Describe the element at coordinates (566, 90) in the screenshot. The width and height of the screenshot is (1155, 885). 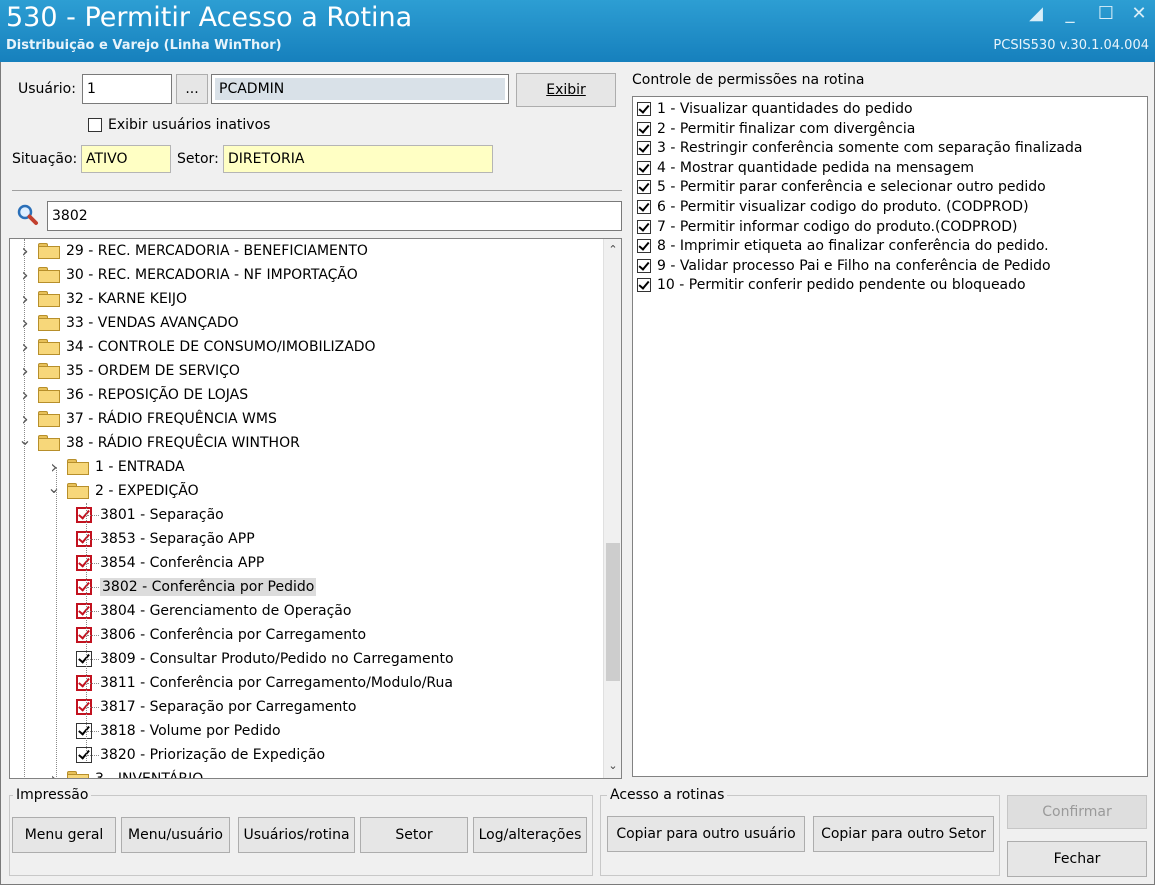
I see `exibir-button: Exibir` at that location.